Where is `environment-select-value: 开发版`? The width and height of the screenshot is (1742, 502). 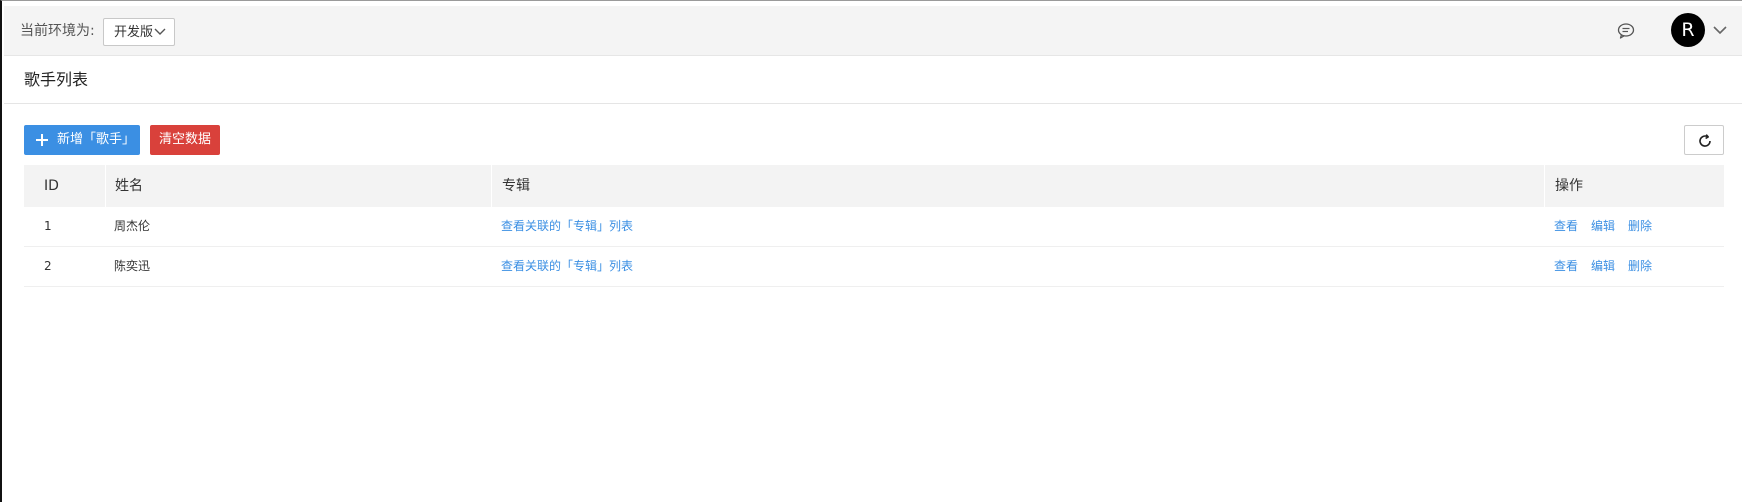 environment-select-value: 开发版 is located at coordinates (134, 32).